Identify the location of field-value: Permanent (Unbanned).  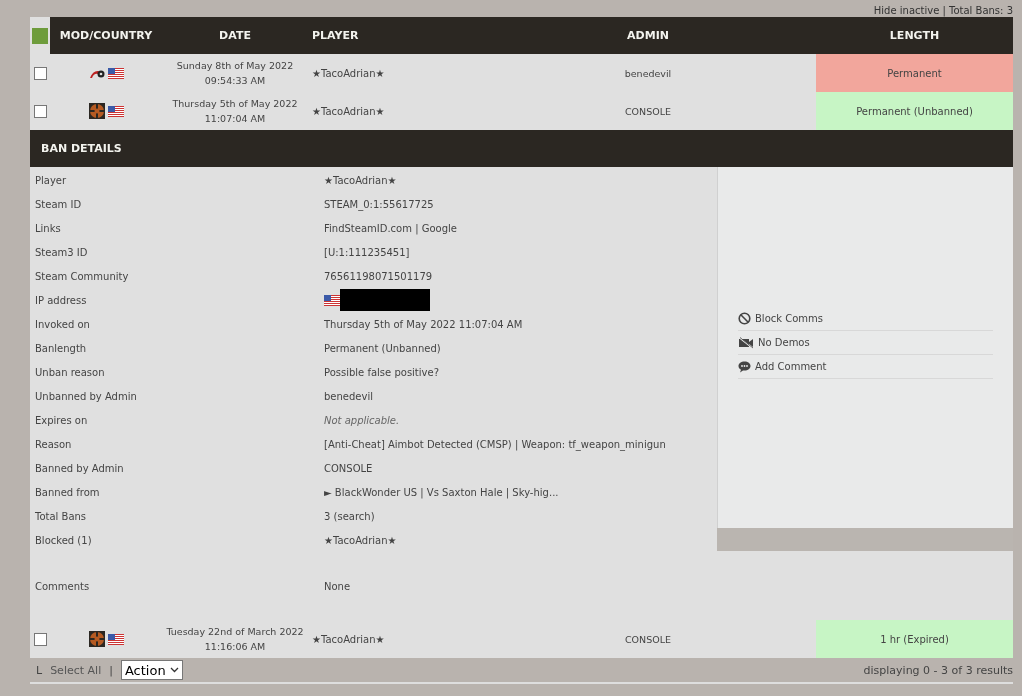
(383, 348).